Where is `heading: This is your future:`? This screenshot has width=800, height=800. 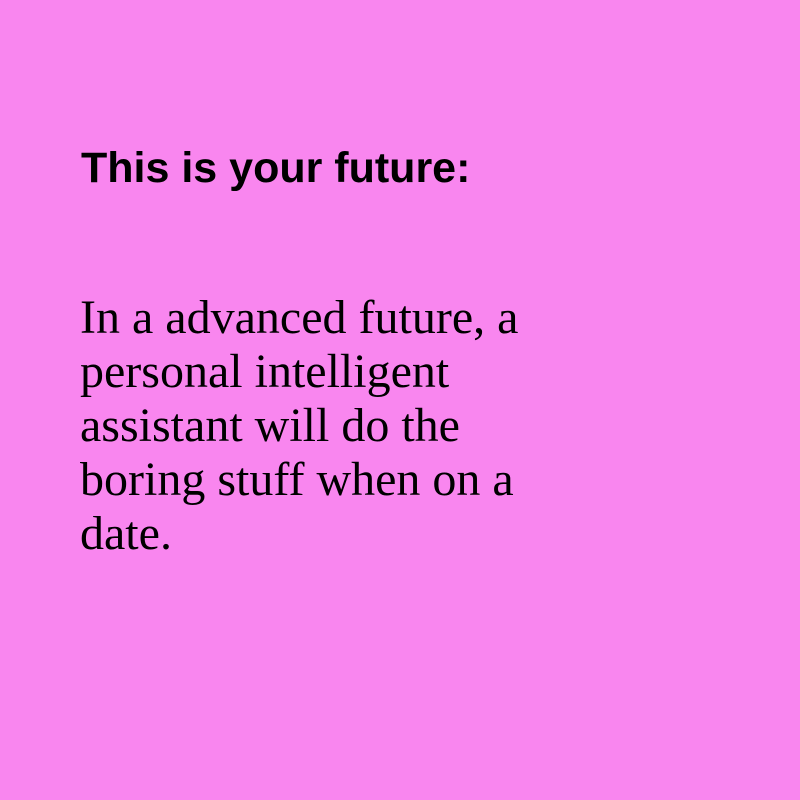
heading: This is your future: is located at coordinates (276, 168).